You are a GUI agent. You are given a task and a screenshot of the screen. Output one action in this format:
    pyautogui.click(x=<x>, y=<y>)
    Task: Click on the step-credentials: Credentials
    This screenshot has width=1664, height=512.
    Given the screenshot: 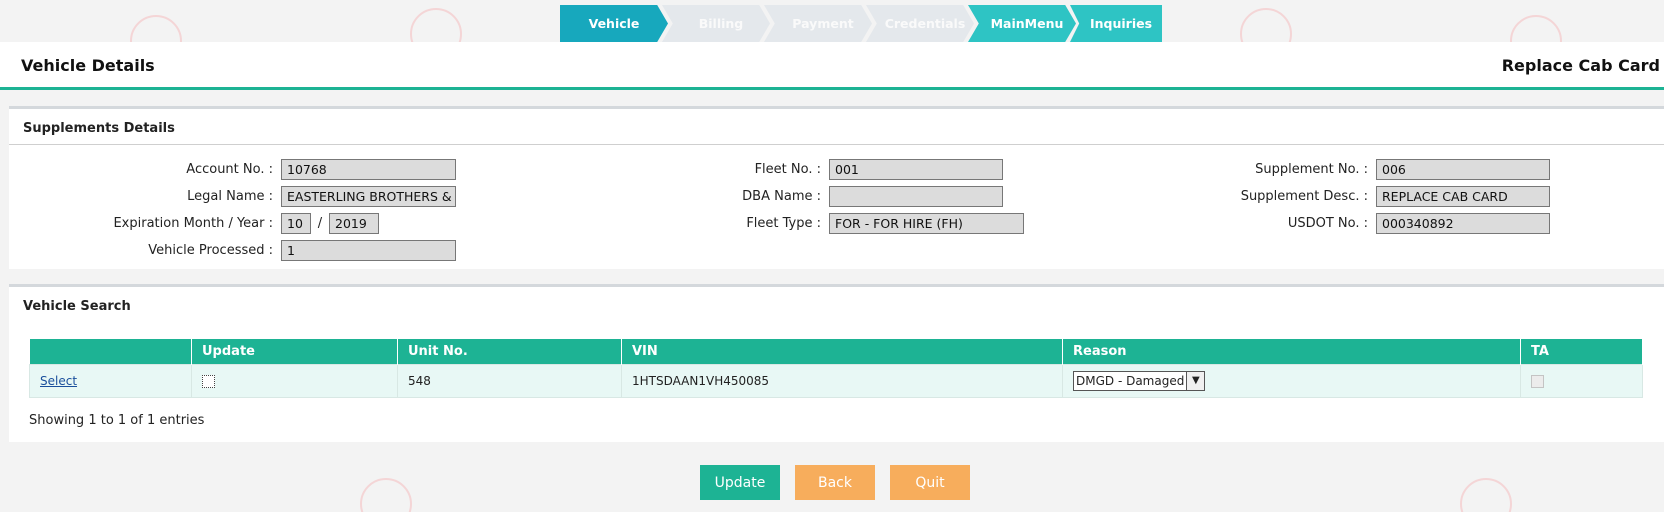 What is the action you would take?
    pyautogui.click(x=920, y=23)
    